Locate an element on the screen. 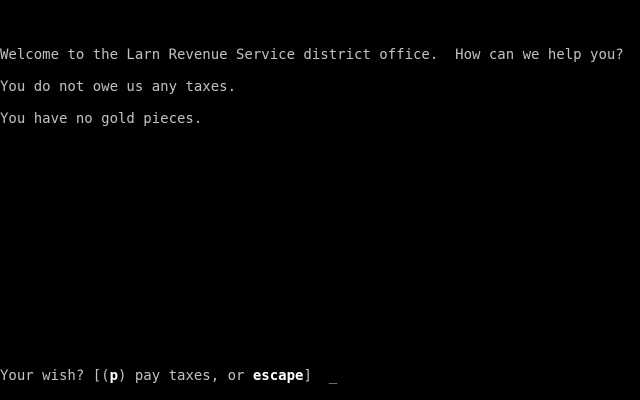  prompt-prefix: Your wish? [( is located at coordinates (55, 376).